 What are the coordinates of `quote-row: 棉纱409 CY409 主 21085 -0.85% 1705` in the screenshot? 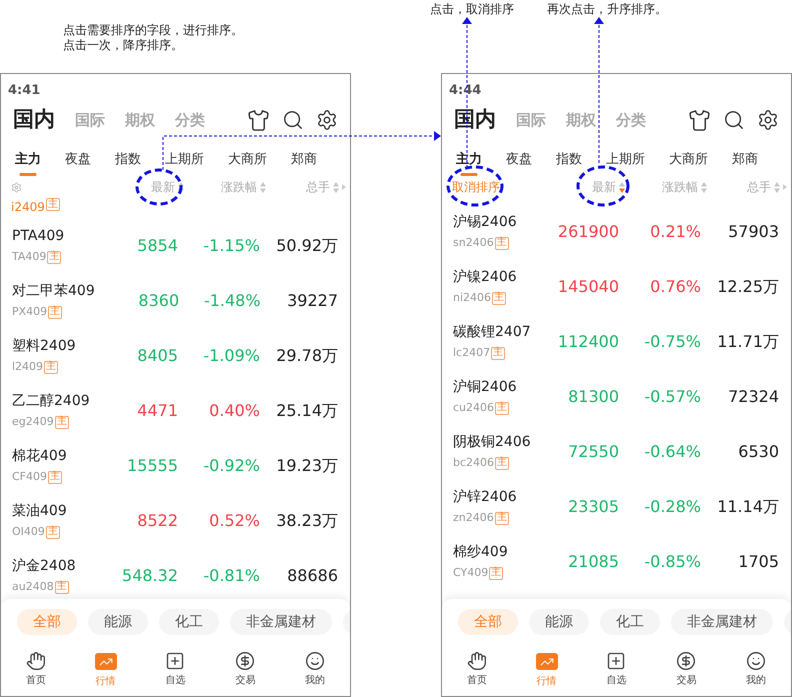 It's located at (616, 561).